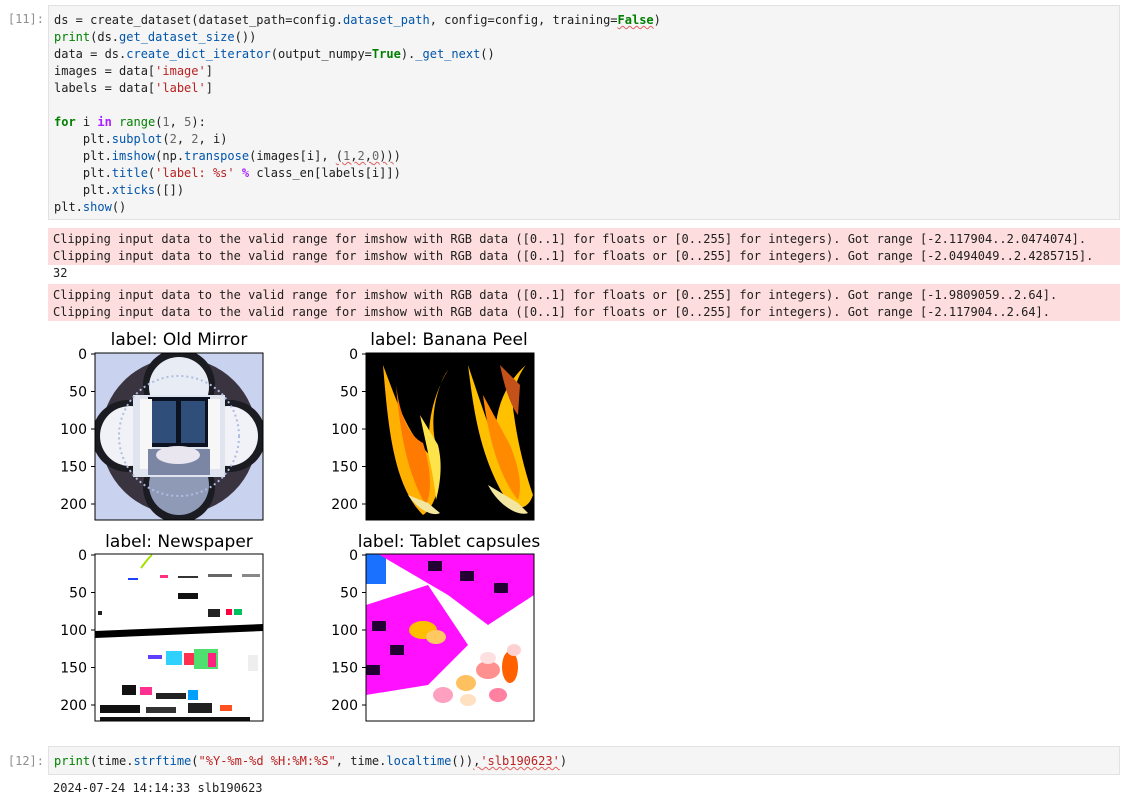 The width and height of the screenshot is (1121, 800). I want to click on image-old-mirror, so click(179, 436).